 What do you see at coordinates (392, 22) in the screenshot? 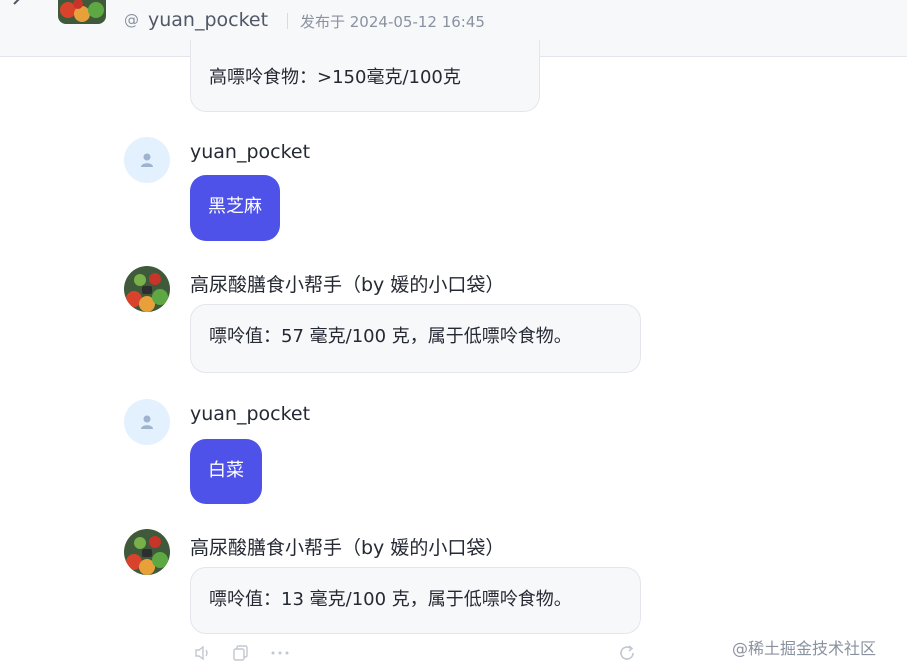
I see `publish-date: 发布于 2024-05-12 16:45` at bounding box center [392, 22].